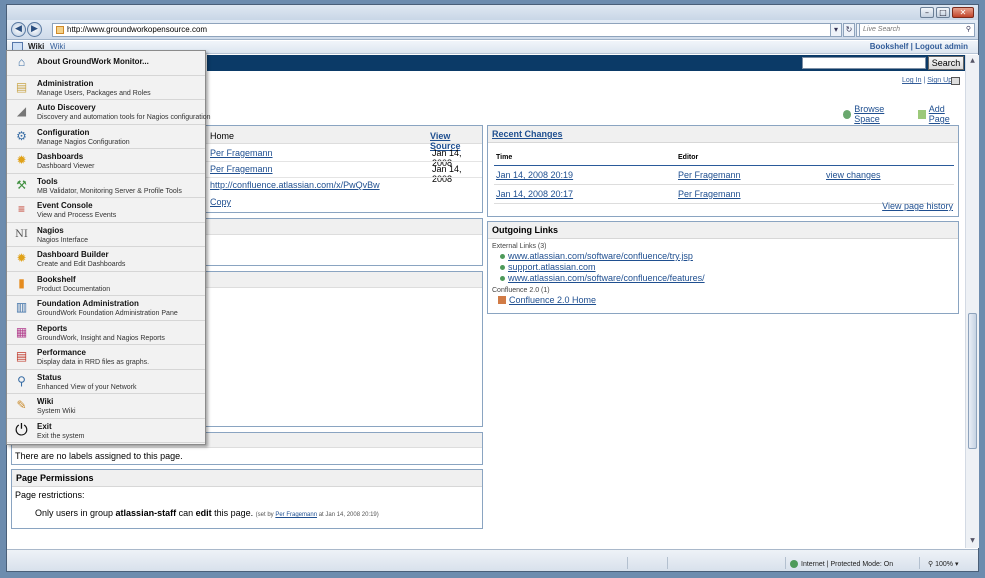  I want to click on menu-item-title: Bookshelf, so click(56, 279).